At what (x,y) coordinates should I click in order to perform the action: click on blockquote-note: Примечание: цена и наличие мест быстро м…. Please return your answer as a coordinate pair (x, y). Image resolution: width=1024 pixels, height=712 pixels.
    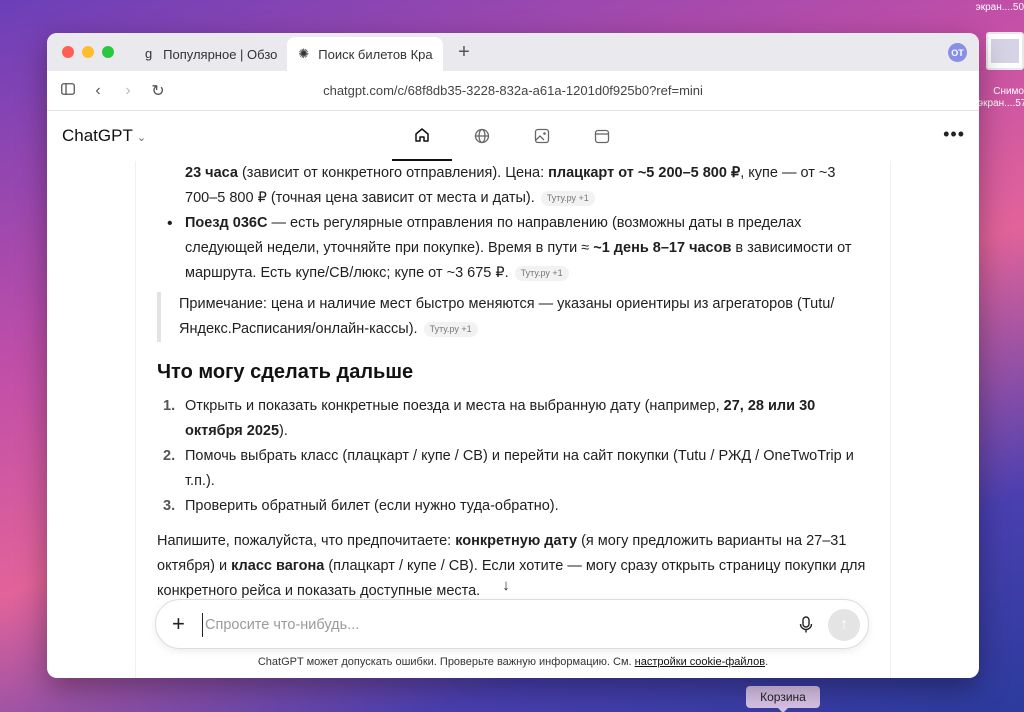
    Looking at the image, I should click on (512, 317).